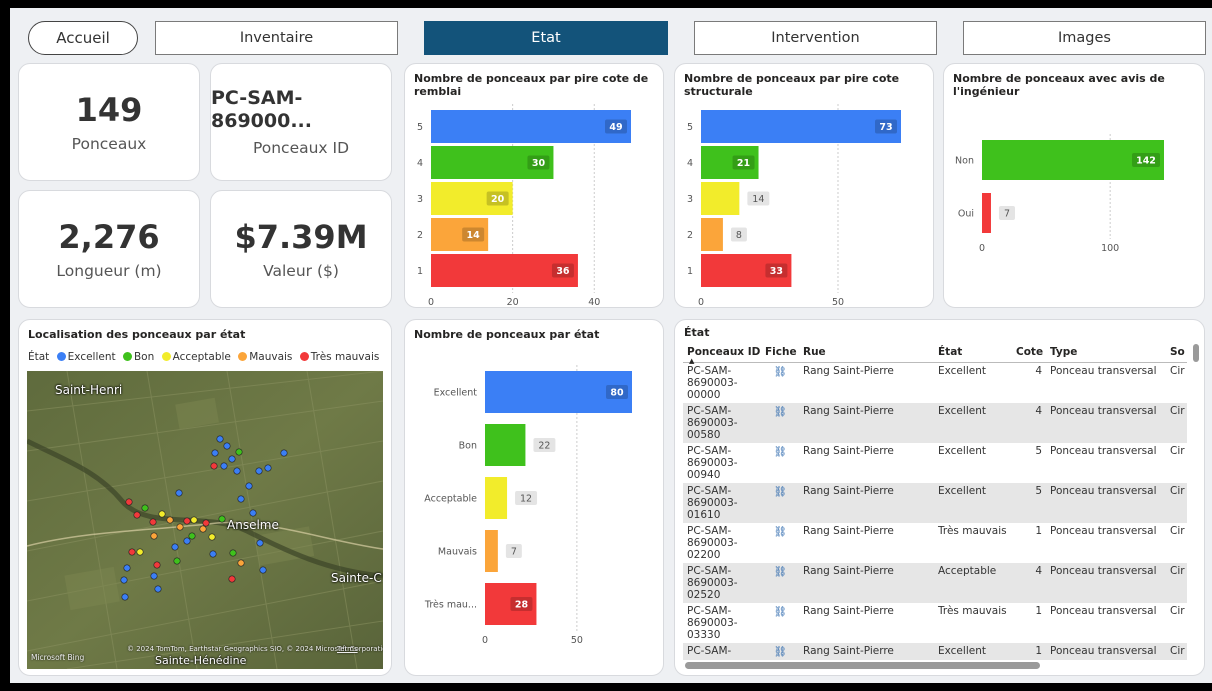 Image resolution: width=1212 pixels, height=691 pixels. Describe the element at coordinates (514, 552) in the screenshot. I see `data-label: 7` at that location.